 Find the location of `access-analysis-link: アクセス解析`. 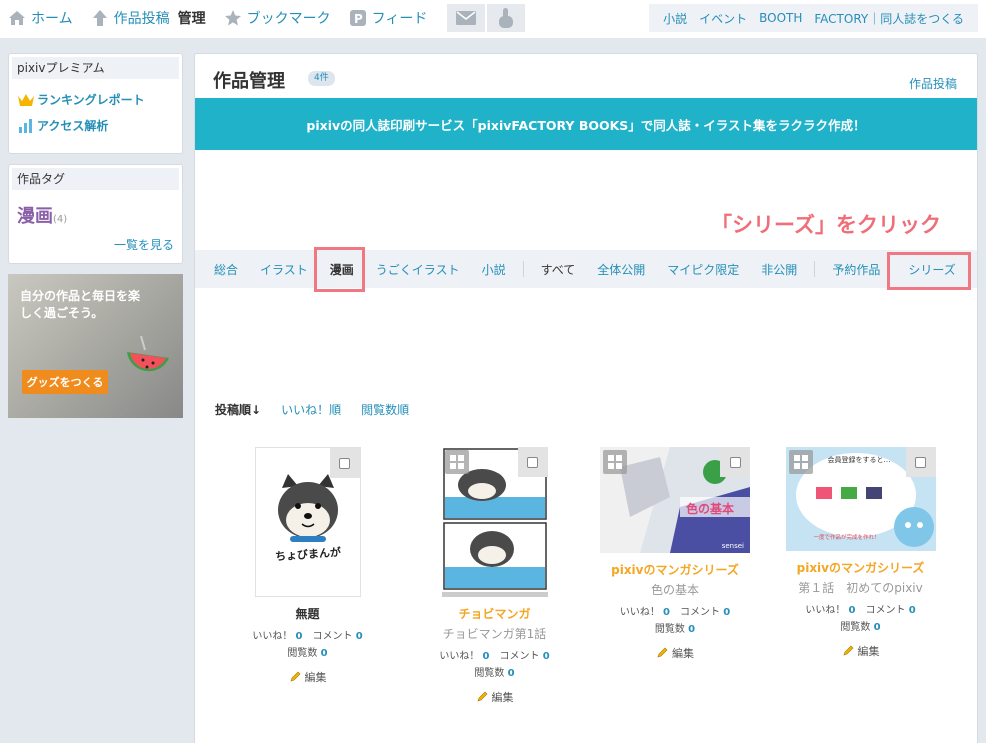

access-analysis-link: アクセス解析 is located at coordinates (99, 125).